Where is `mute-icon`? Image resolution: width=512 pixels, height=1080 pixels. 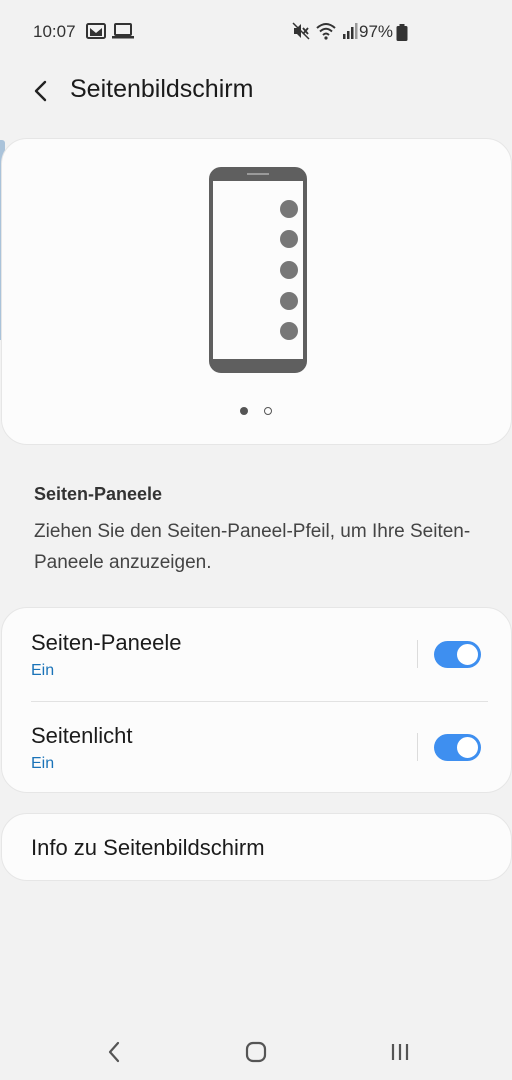 mute-icon is located at coordinates (301, 33).